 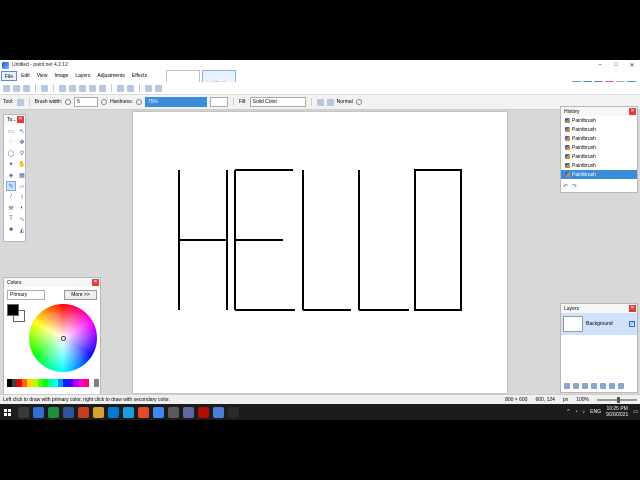 I want to click on add-layer-icon, so click(x=567, y=386).